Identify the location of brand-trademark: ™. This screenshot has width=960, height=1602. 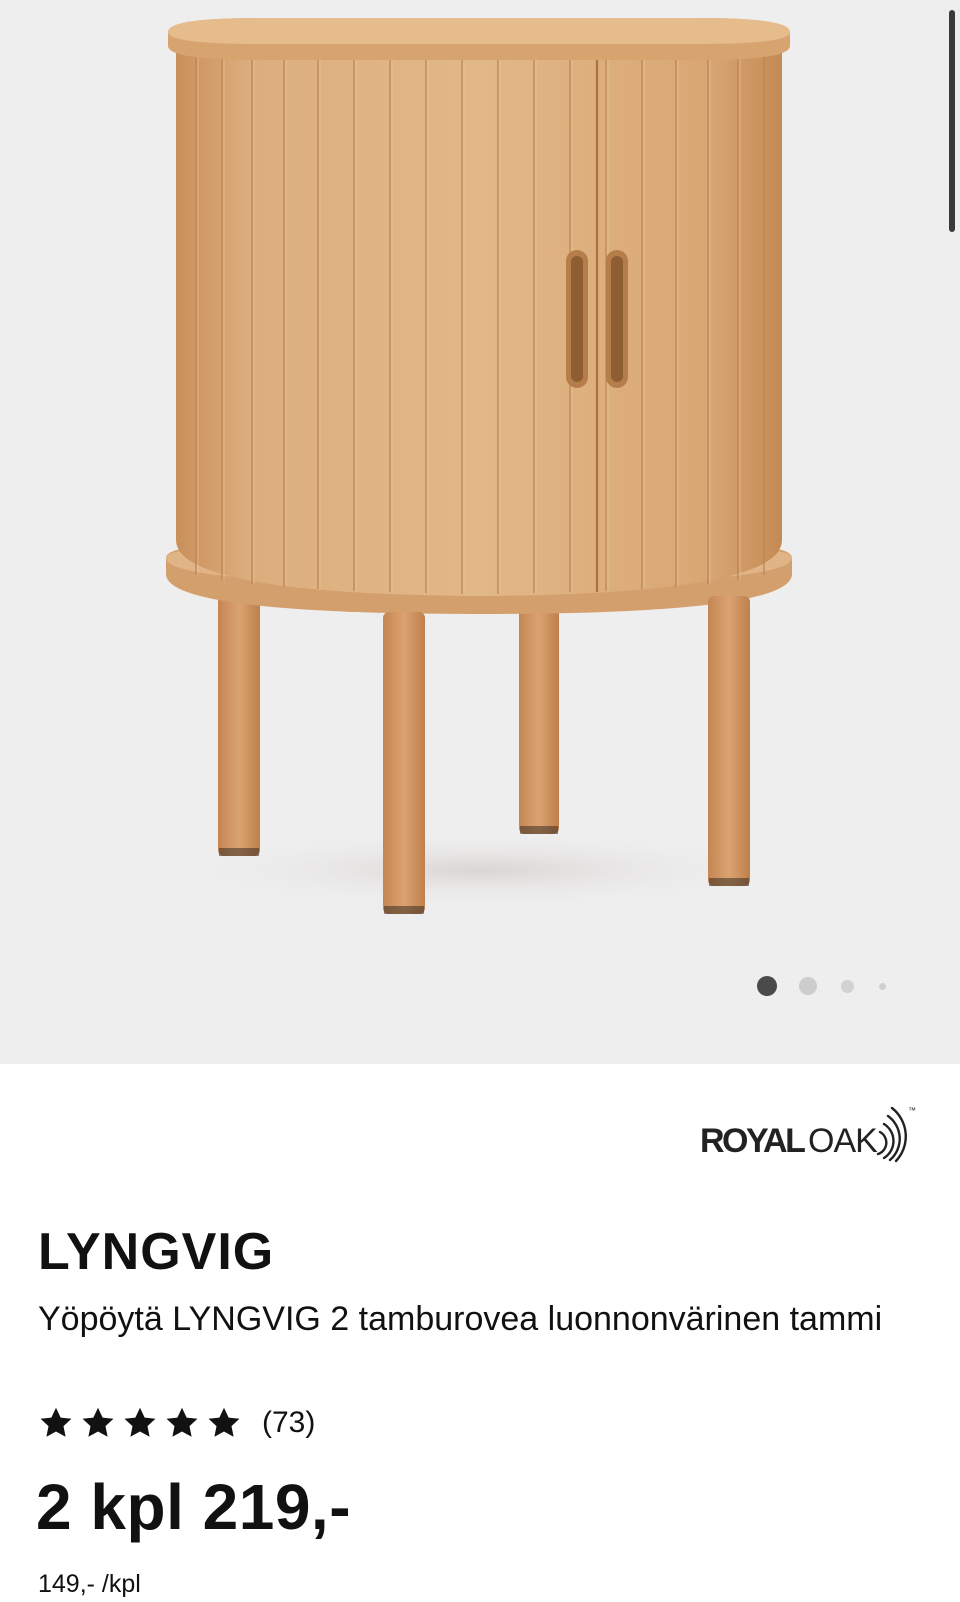
(912, 1110).